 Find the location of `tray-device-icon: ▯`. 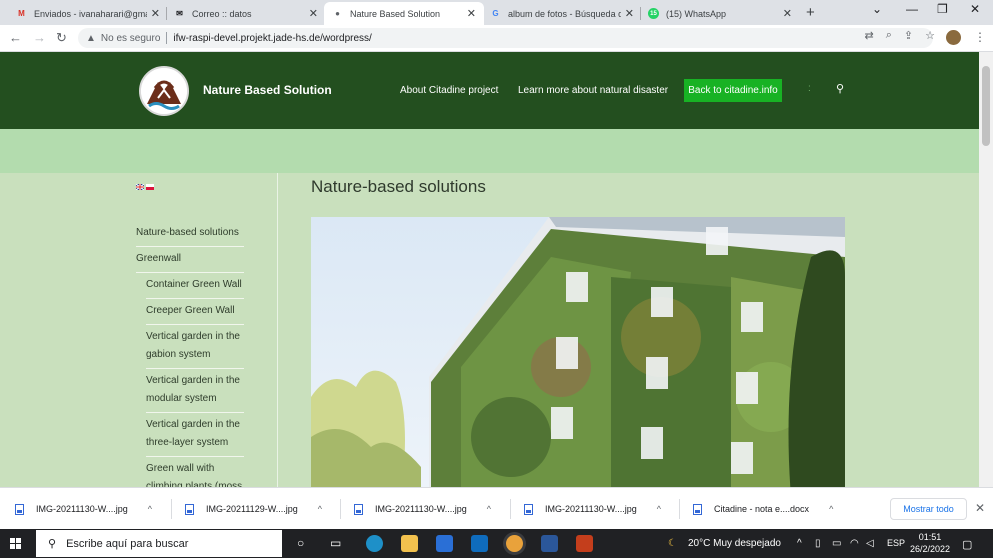

tray-device-icon: ▯ is located at coordinates (818, 543).